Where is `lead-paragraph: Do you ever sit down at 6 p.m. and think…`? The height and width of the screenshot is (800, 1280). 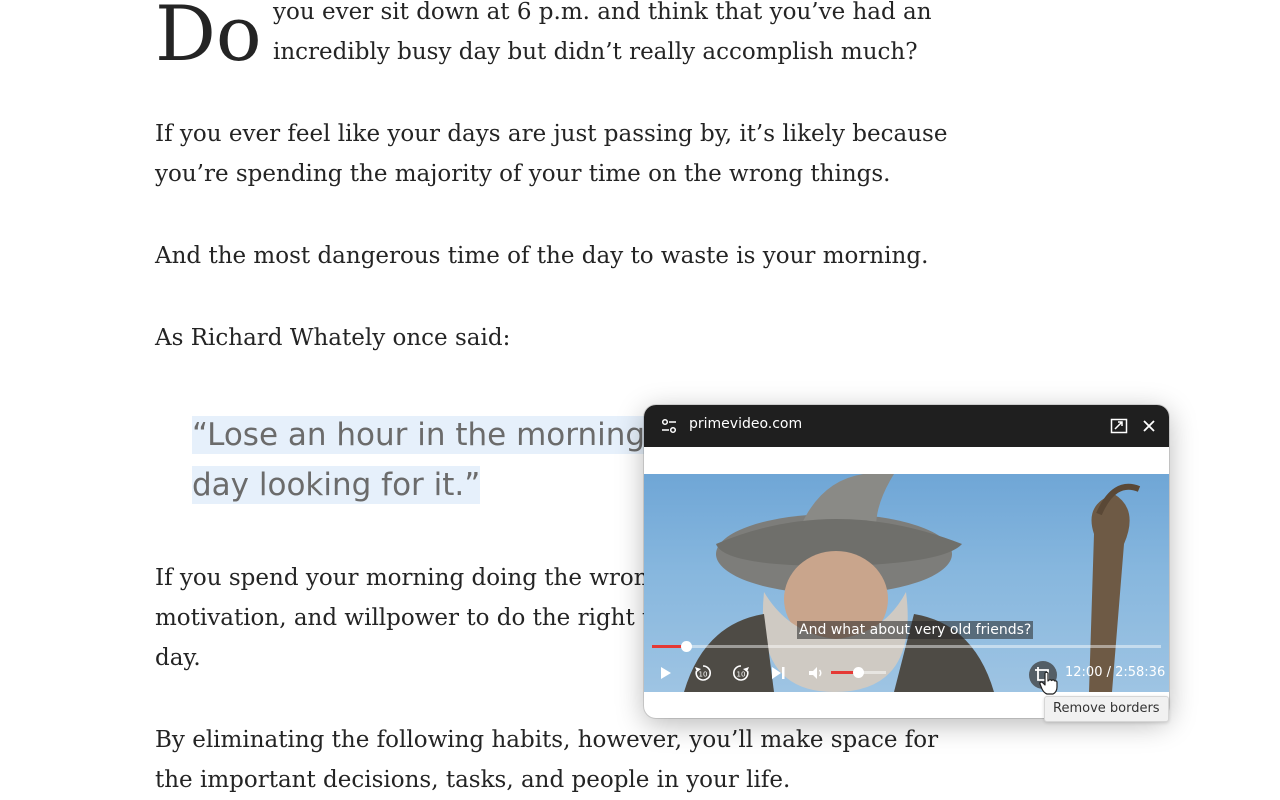 lead-paragraph: Do you ever sit down at 6 p.m. and think… is located at coordinates (570, 37).